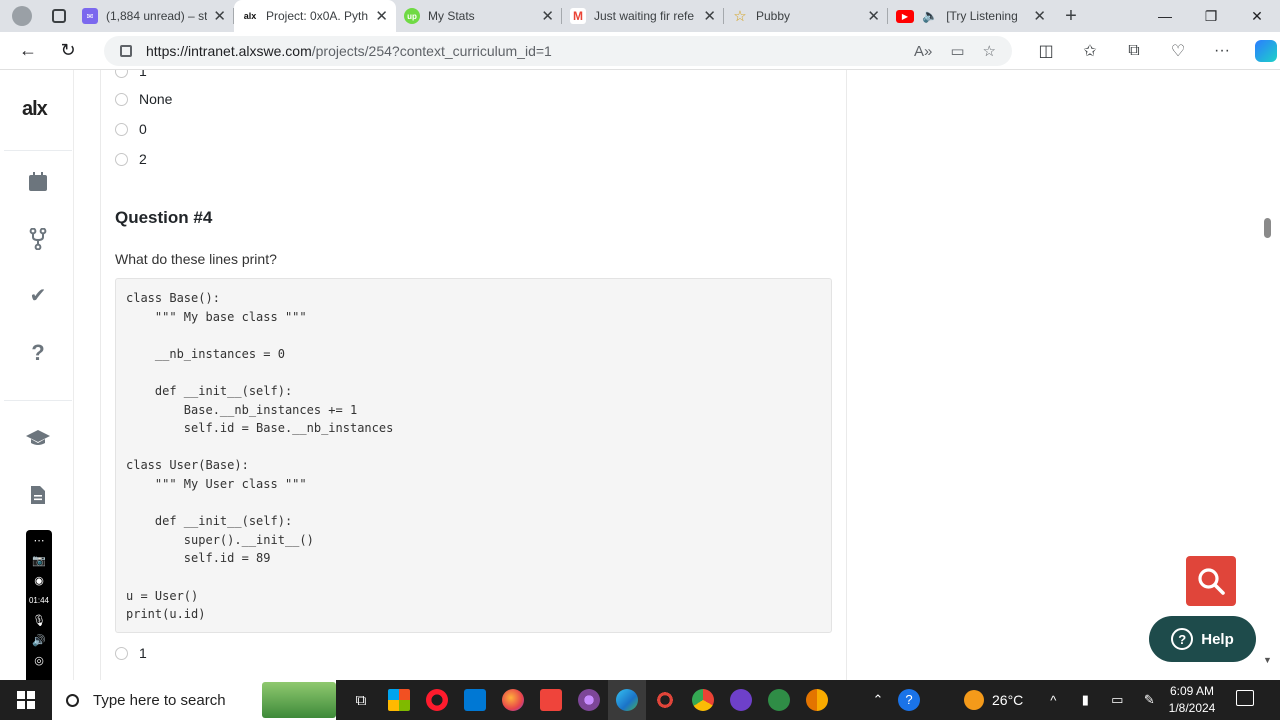 Image resolution: width=1280 pixels, height=720 pixels. I want to click on taskbar-clock: 6:09 AM 1/8/2024, so click(1192, 700).